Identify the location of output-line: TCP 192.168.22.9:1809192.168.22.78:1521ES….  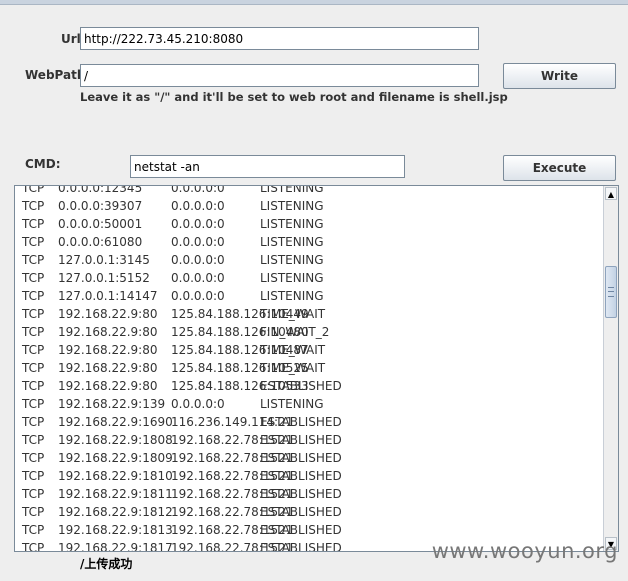
(311, 458).